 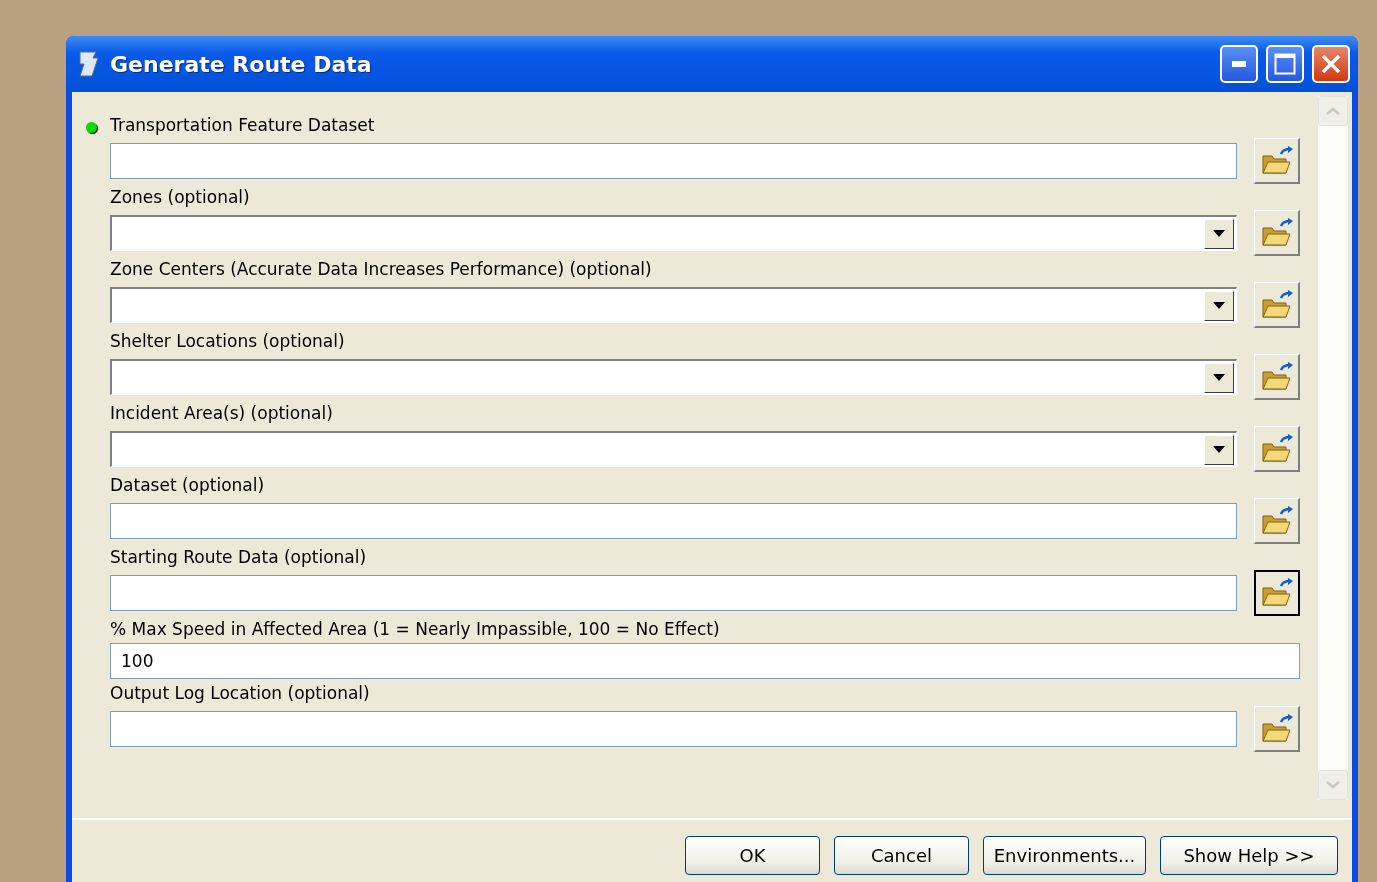 I want to click on field-label: Zone Centers (Accurate Data Increases Performance) (optional), so click(x=381, y=269).